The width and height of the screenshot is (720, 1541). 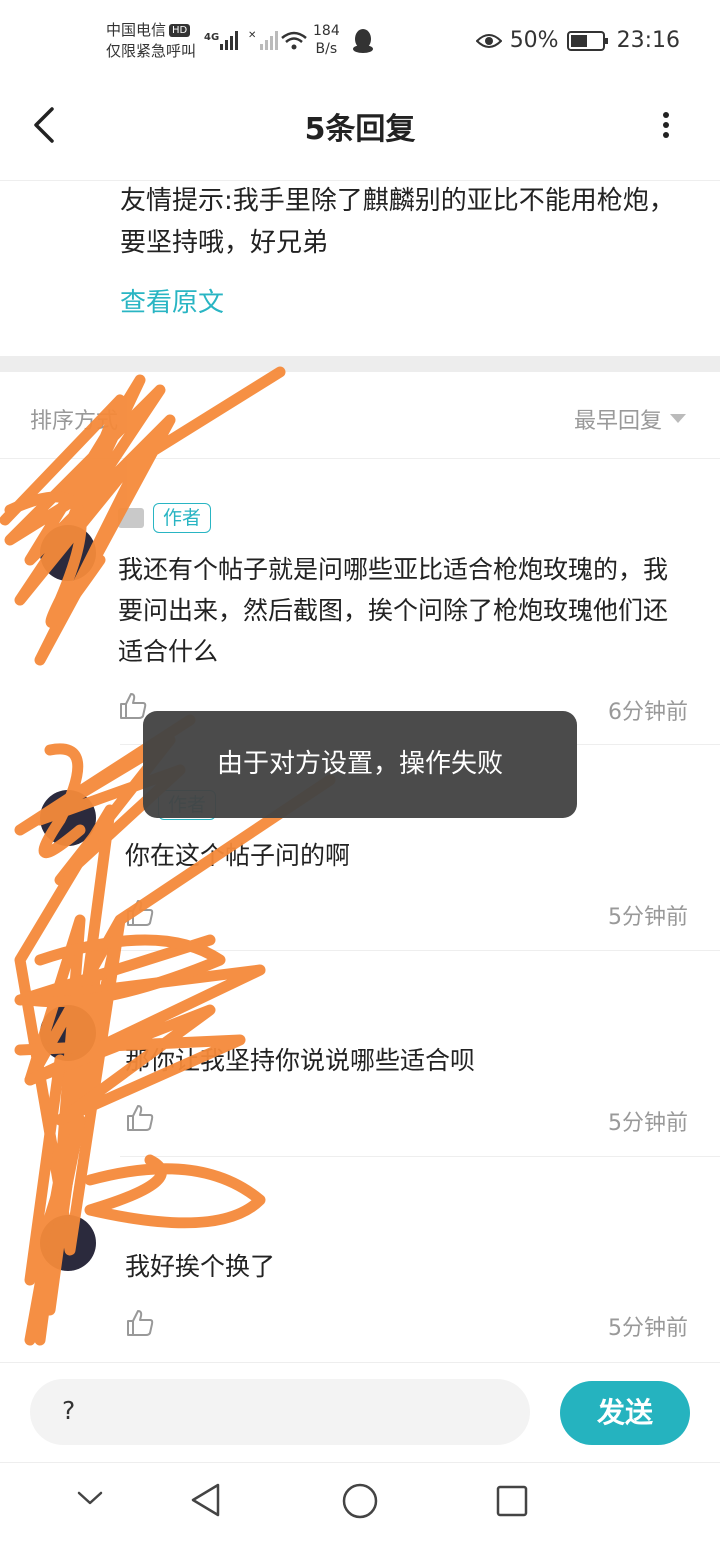 I want to click on chevron-down-icon, so click(x=90, y=1498).